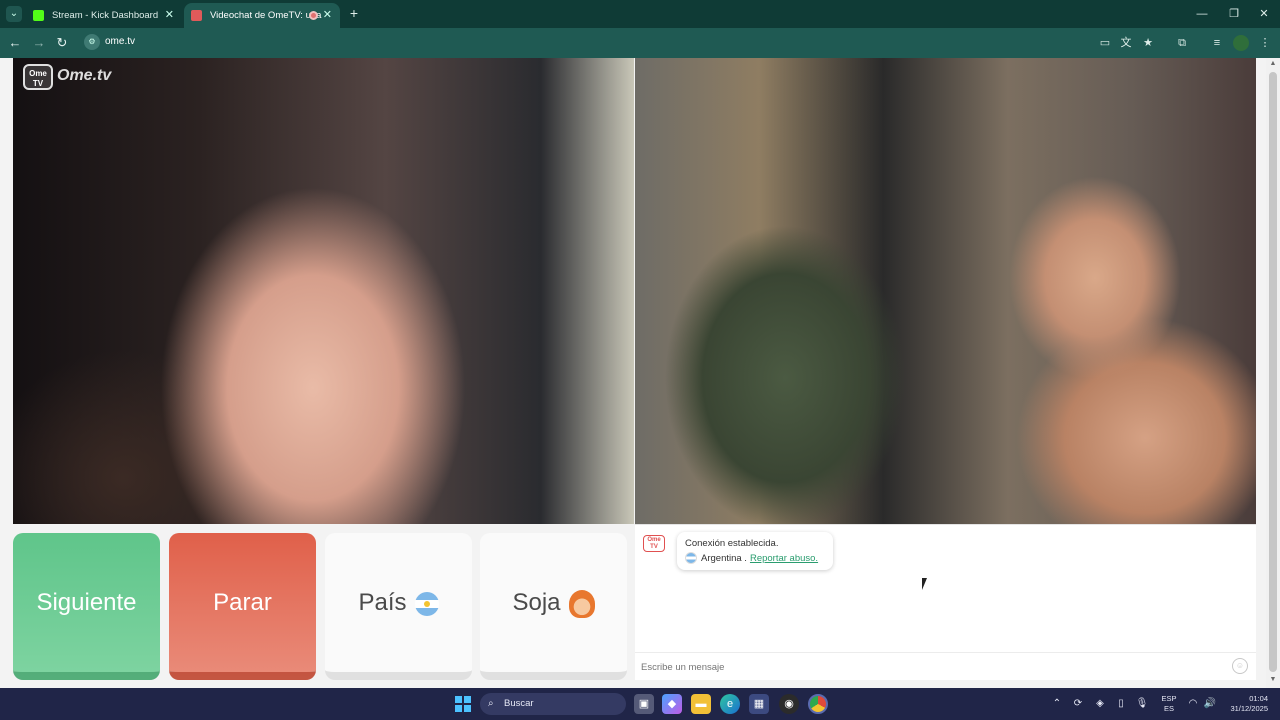 The width and height of the screenshot is (1280, 720). Describe the element at coordinates (1265, 43) in the screenshot. I see `browser-menu-icon: ⋮` at that location.